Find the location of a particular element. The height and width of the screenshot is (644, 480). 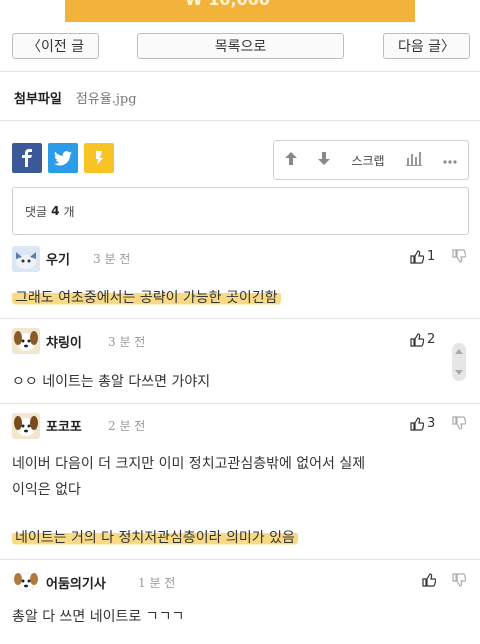

scrap-button: 스크랩 is located at coordinates (367, 160).